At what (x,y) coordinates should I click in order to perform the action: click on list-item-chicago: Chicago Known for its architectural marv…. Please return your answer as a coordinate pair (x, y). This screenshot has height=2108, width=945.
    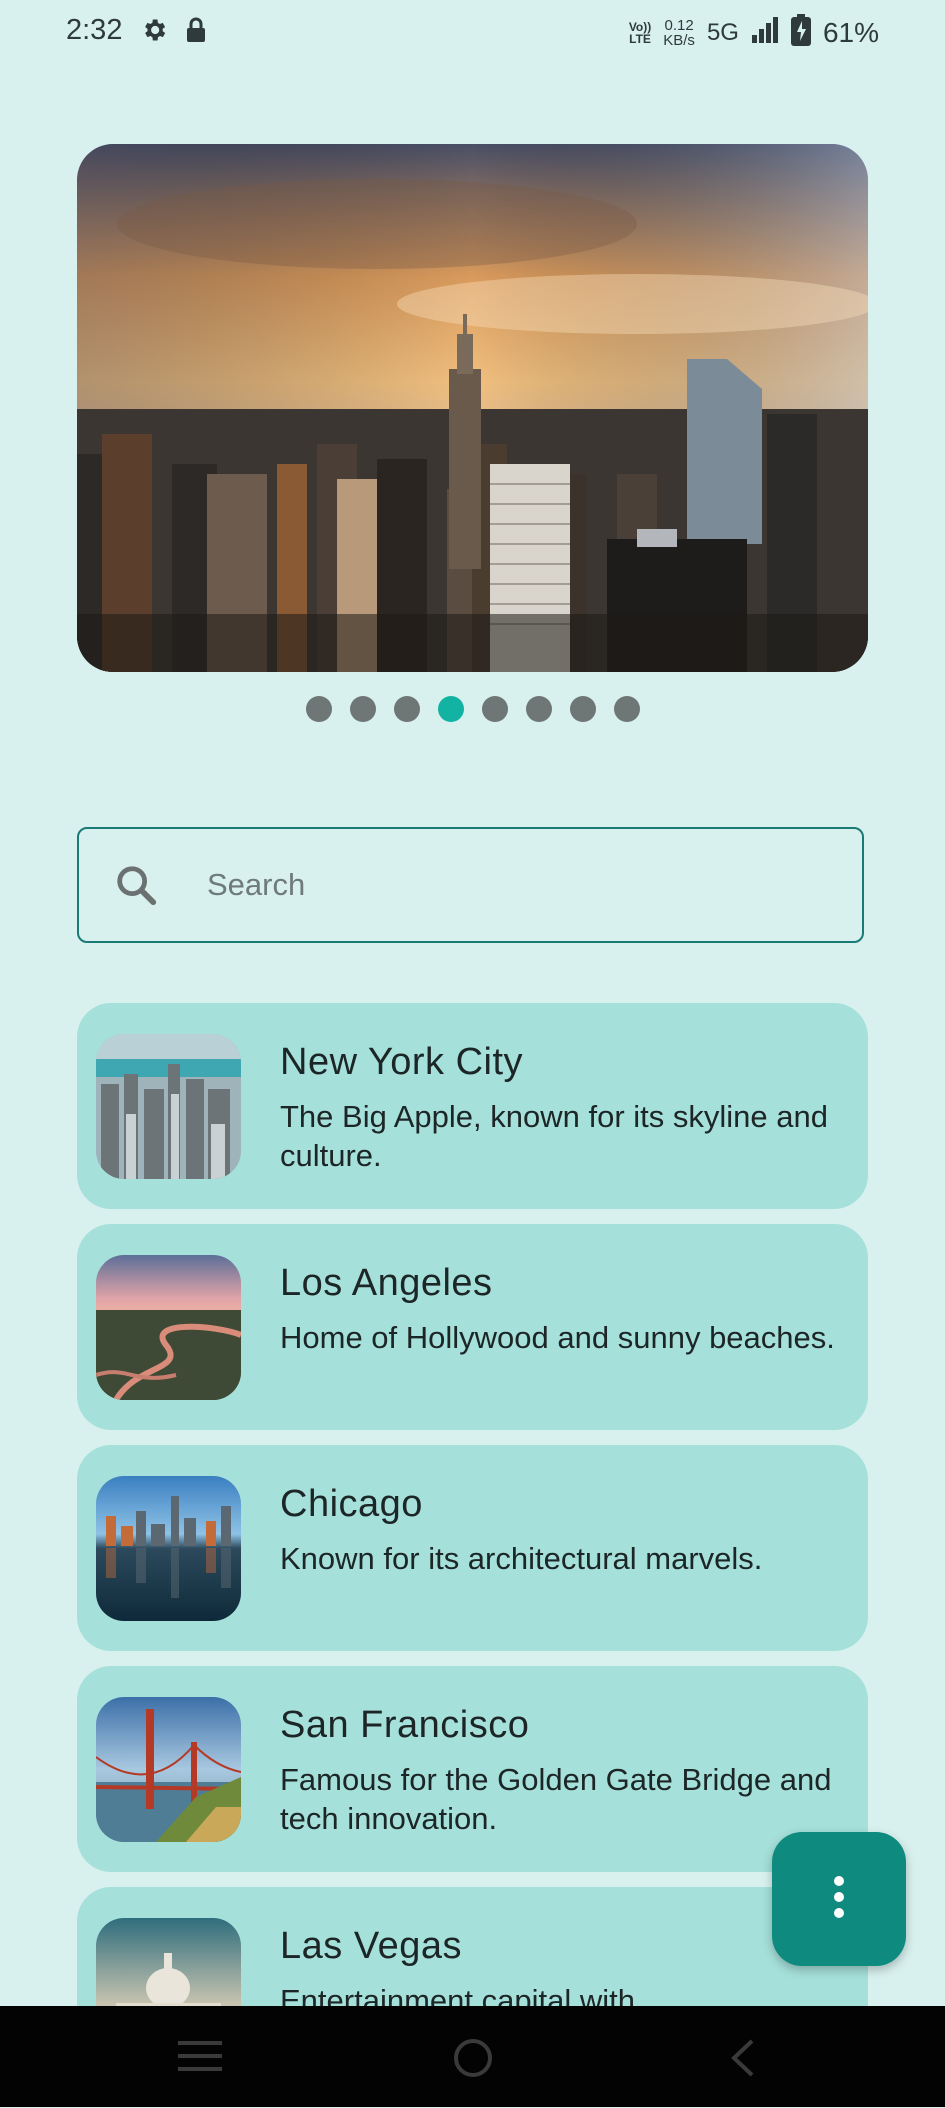
    Looking at the image, I should click on (472, 1548).